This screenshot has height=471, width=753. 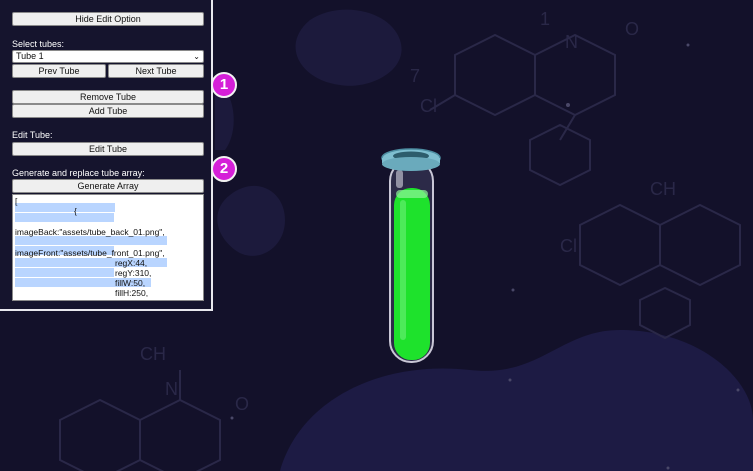 What do you see at coordinates (16, 201) in the screenshot?
I see `array-line: [` at bounding box center [16, 201].